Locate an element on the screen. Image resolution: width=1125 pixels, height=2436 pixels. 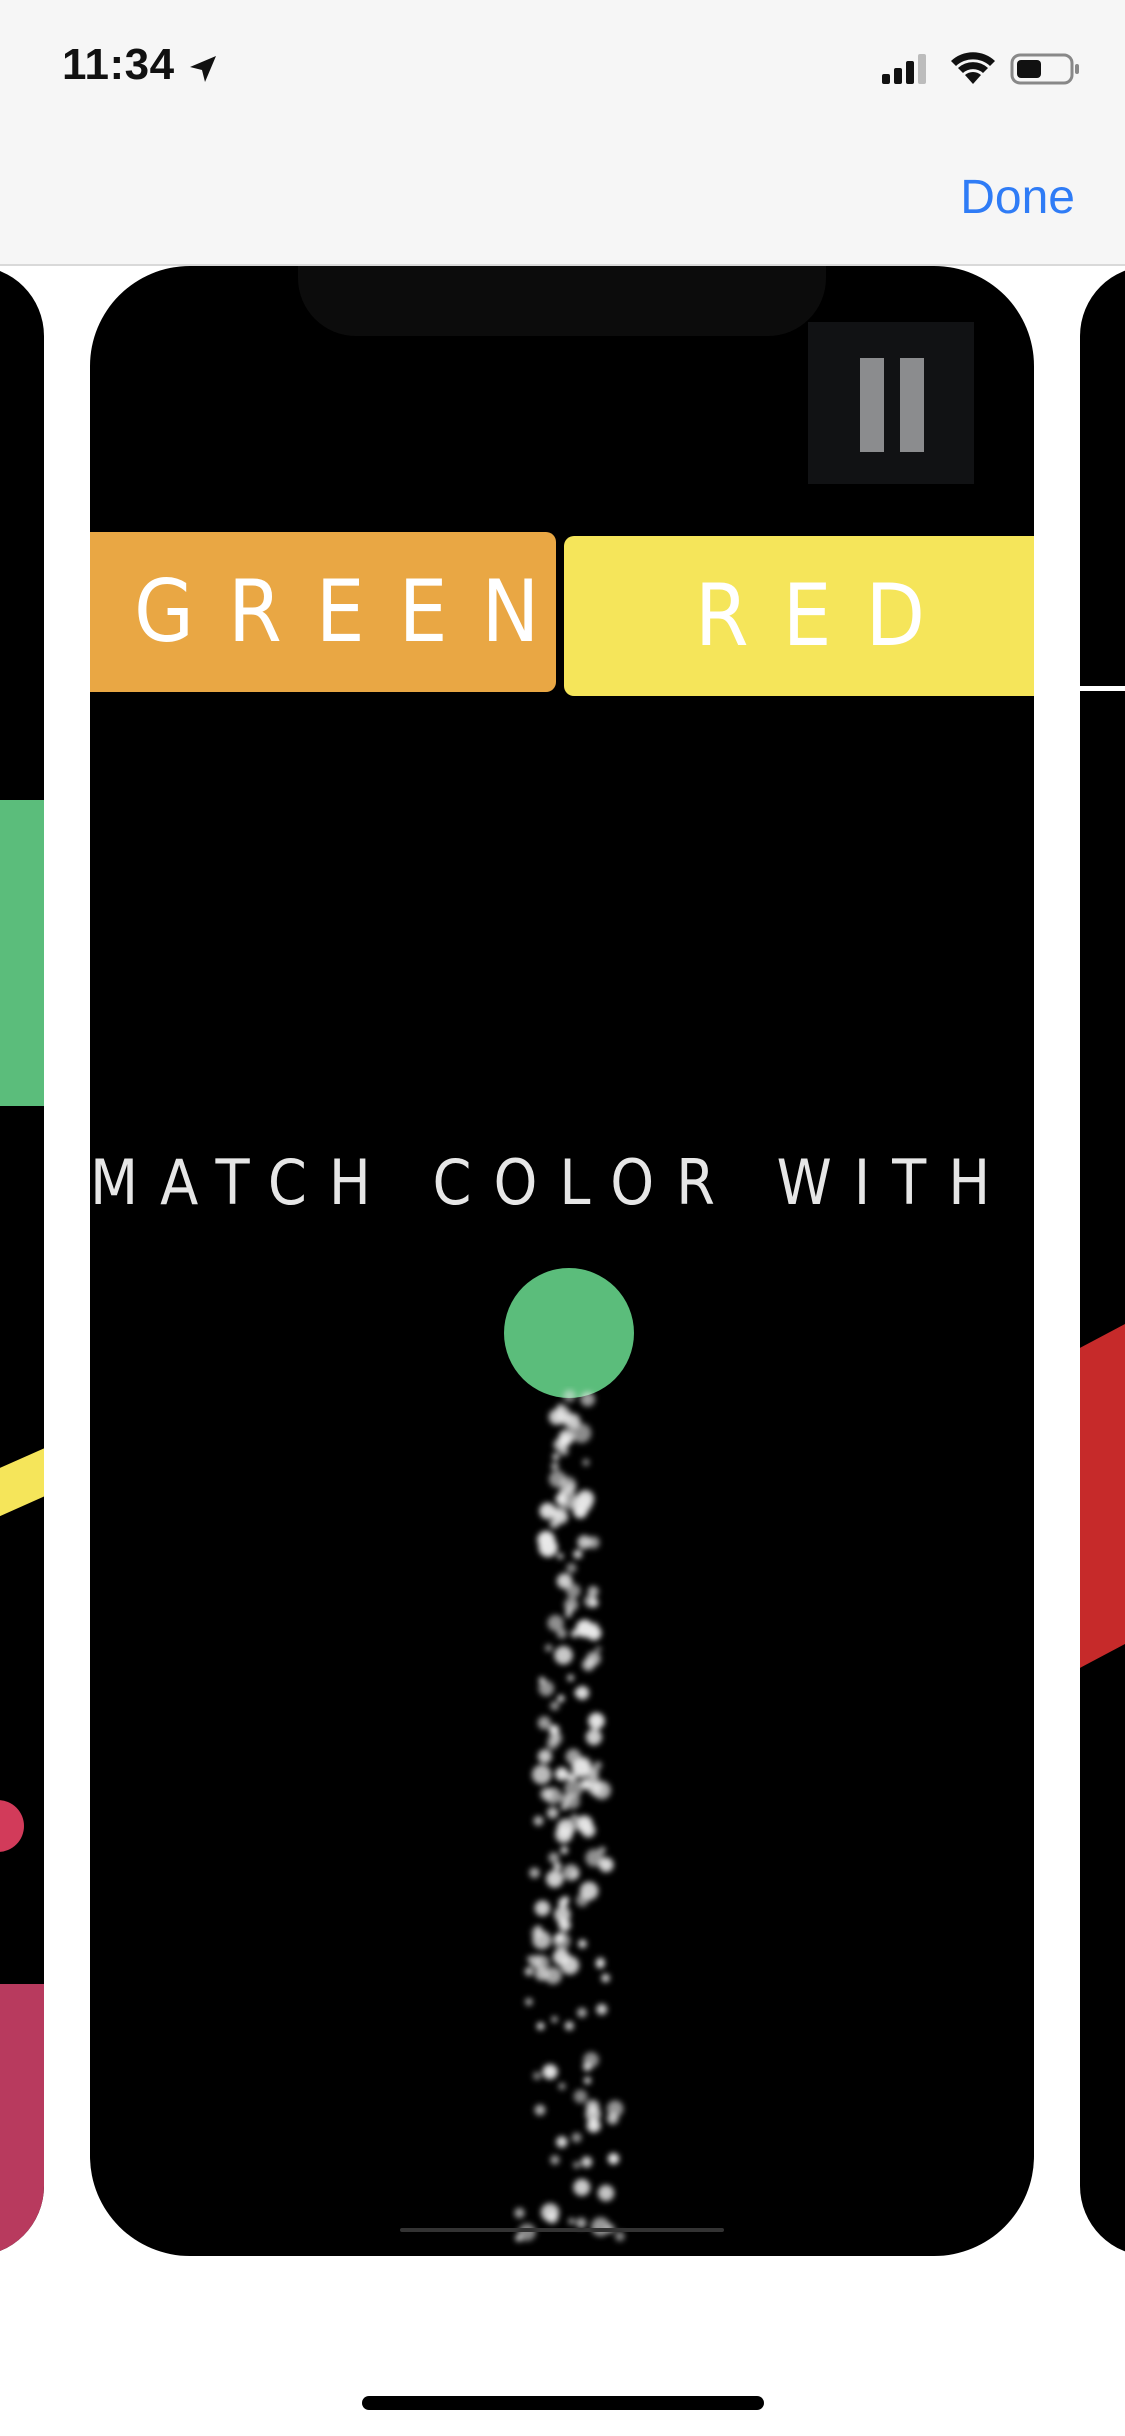
location-arrow-icon is located at coordinates (203, 69).